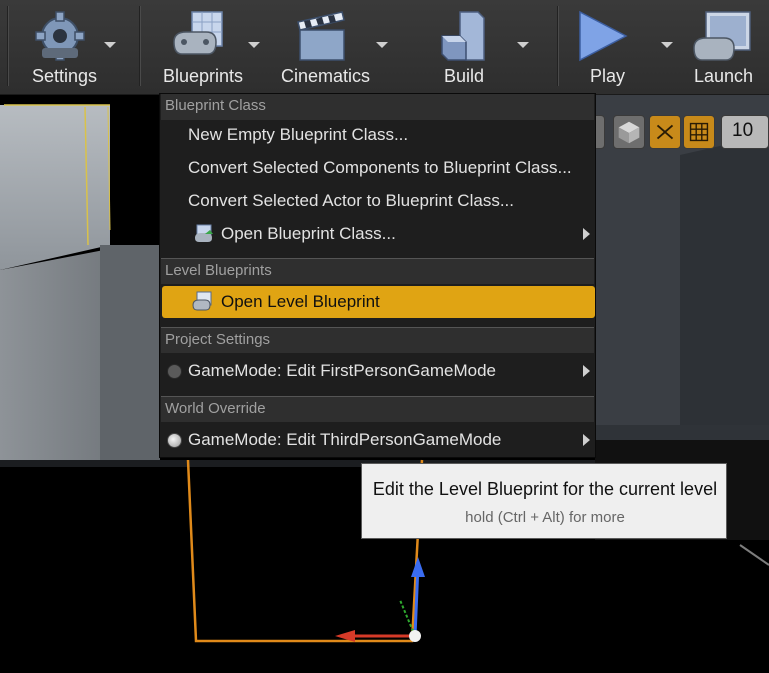 The image size is (769, 673). I want to click on cinematics-button: Cinematics, so click(335, 47).